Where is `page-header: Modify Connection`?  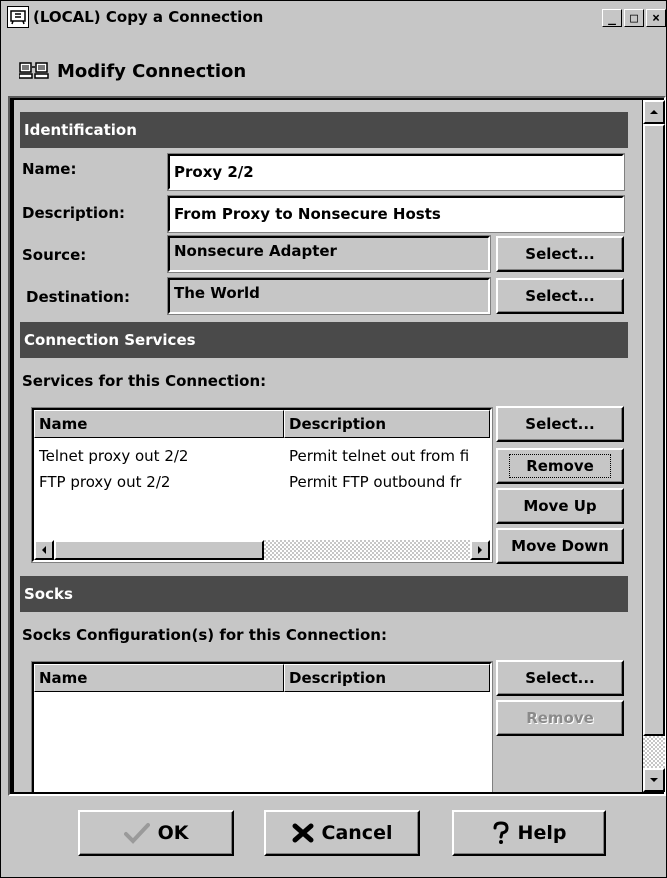
page-header: Modify Connection is located at coordinates (333, 71).